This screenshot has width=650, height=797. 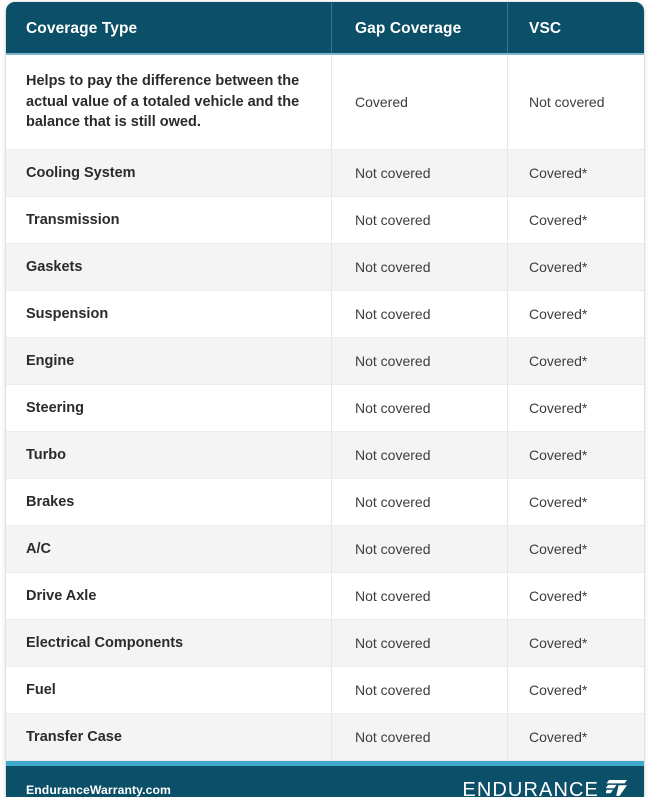 What do you see at coordinates (73, 219) in the screenshot?
I see `coverage-type-label: Transmission` at bounding box center [73, 219].